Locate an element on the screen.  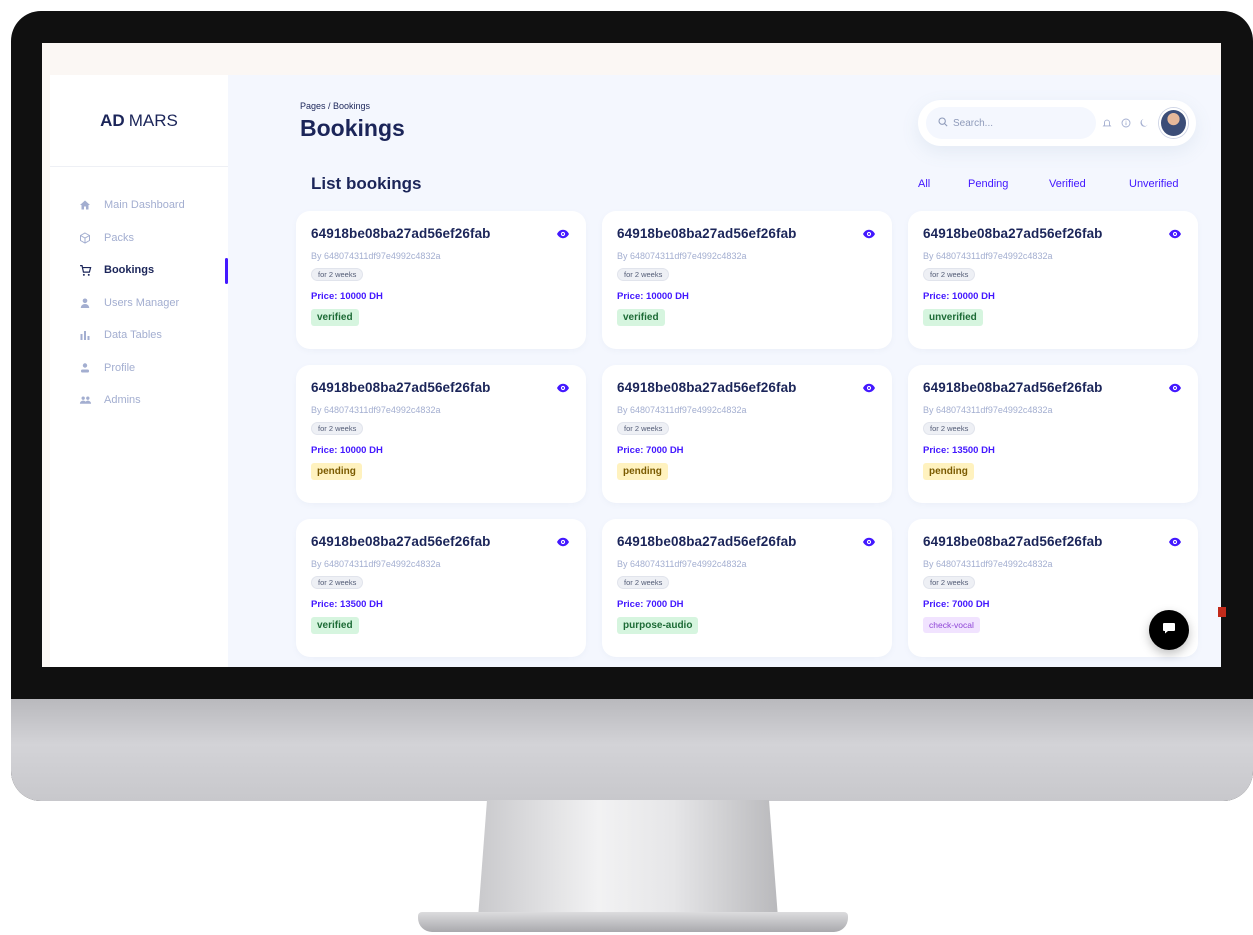
brand-logo: AD MARS is located at coordinates (139, 121).